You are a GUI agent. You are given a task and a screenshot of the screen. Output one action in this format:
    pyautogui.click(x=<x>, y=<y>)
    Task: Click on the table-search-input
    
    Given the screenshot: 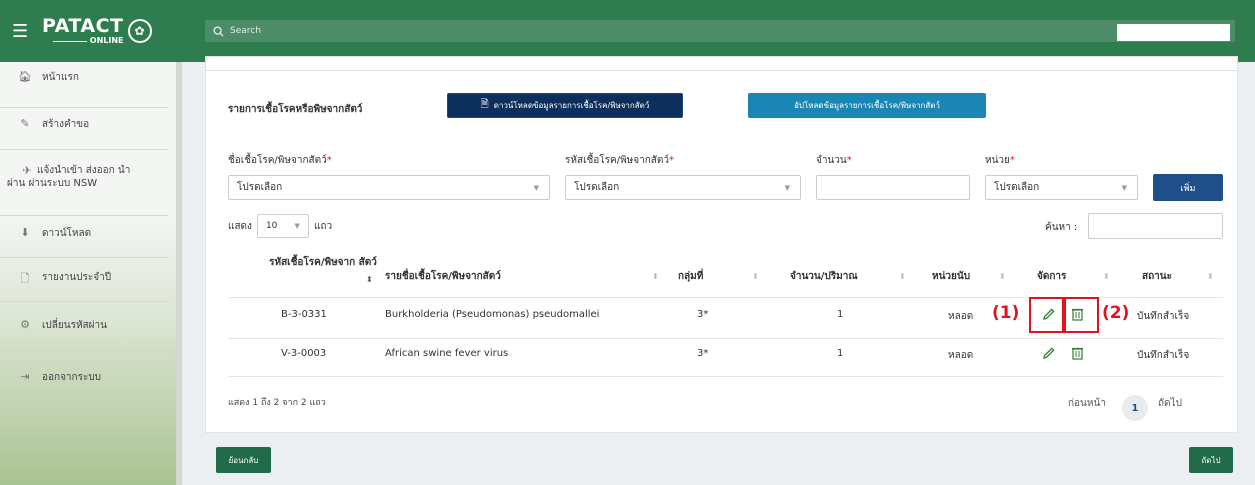 What is the action you would take?
    pyautogui.click(x=1155, y=226)
    